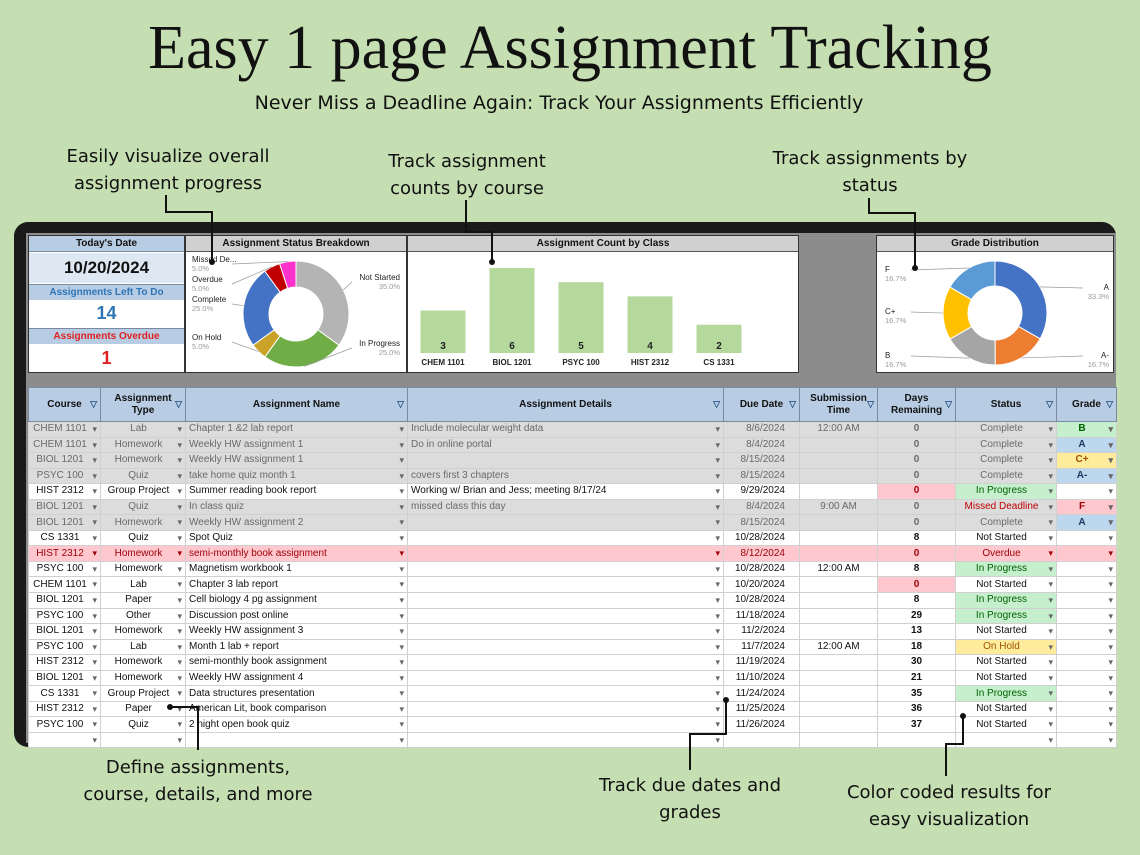  What do you see at coordinates (565, 429) in the screenshot?
I see `cell-details: Include molecular weight data` at bounding box center [565, 429].